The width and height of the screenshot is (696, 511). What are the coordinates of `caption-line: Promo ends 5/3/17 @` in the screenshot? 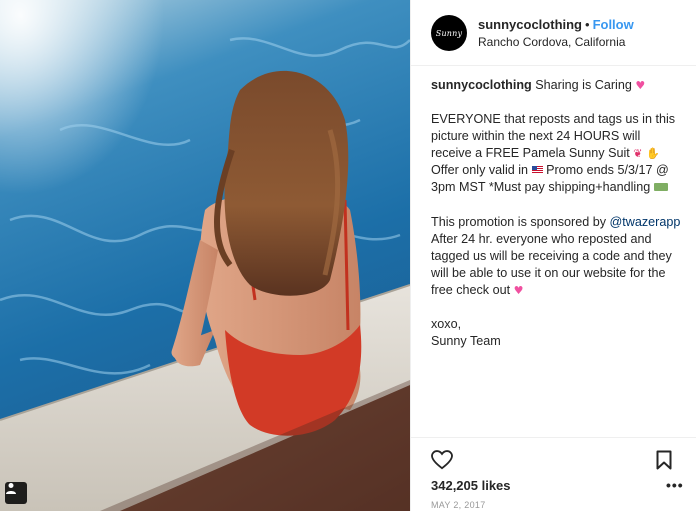 It's located at (607, 170).